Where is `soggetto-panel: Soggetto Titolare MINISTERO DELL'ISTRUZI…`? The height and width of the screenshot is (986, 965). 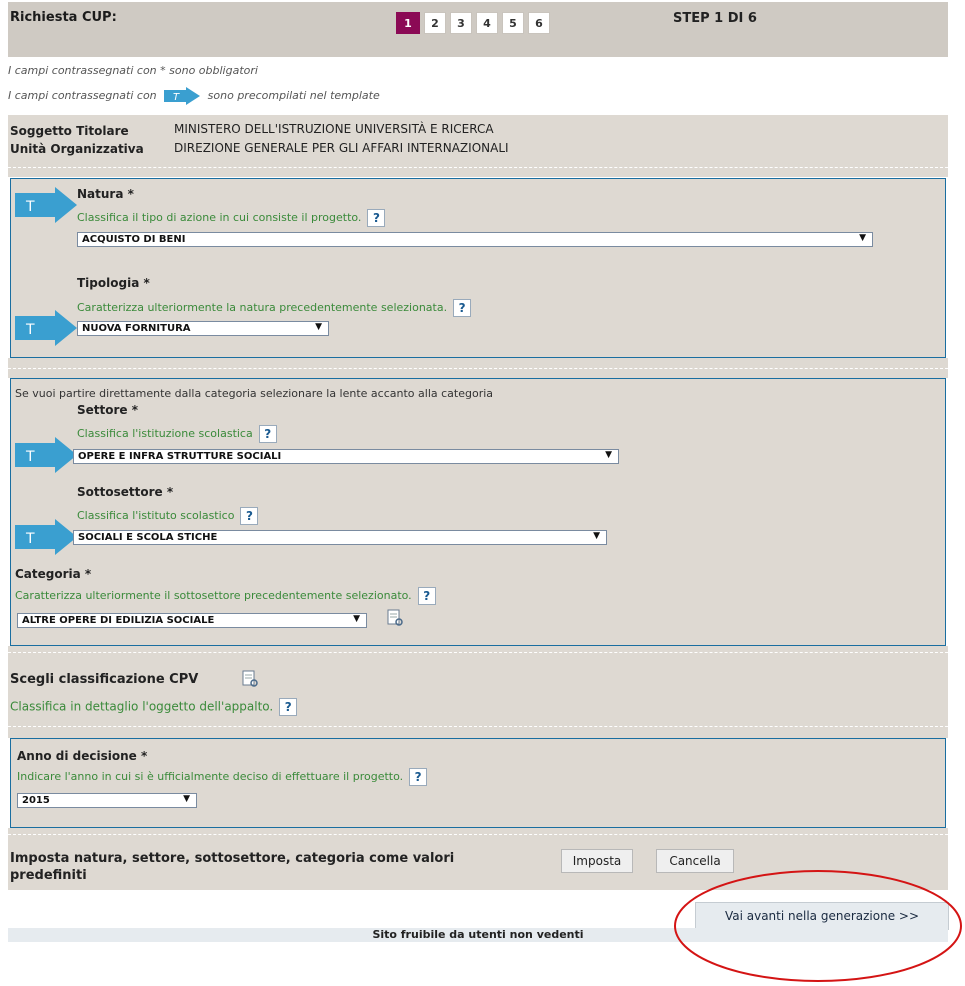 soggetto-panel: Soggetto Titolare MINISTERO DELL'ISTRUZI… is located at coordinates (478, 139).